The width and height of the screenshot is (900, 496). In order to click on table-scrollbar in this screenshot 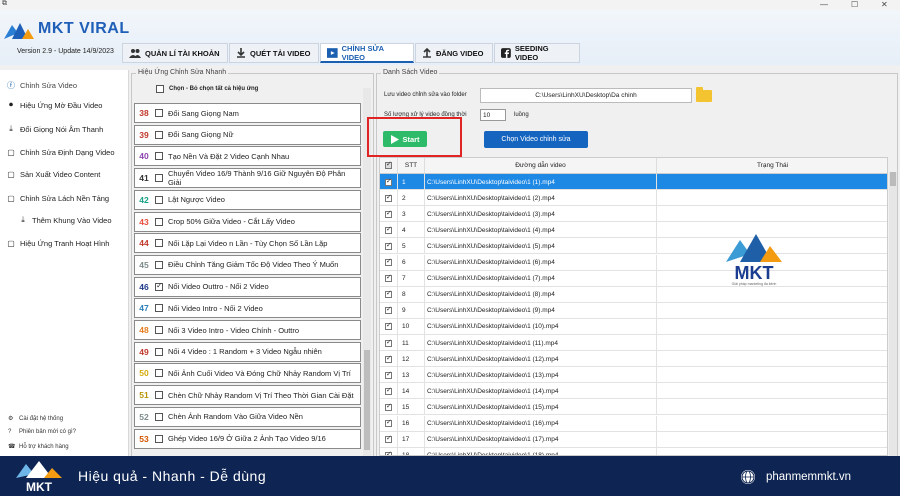, I will do `click(893, 314)`.